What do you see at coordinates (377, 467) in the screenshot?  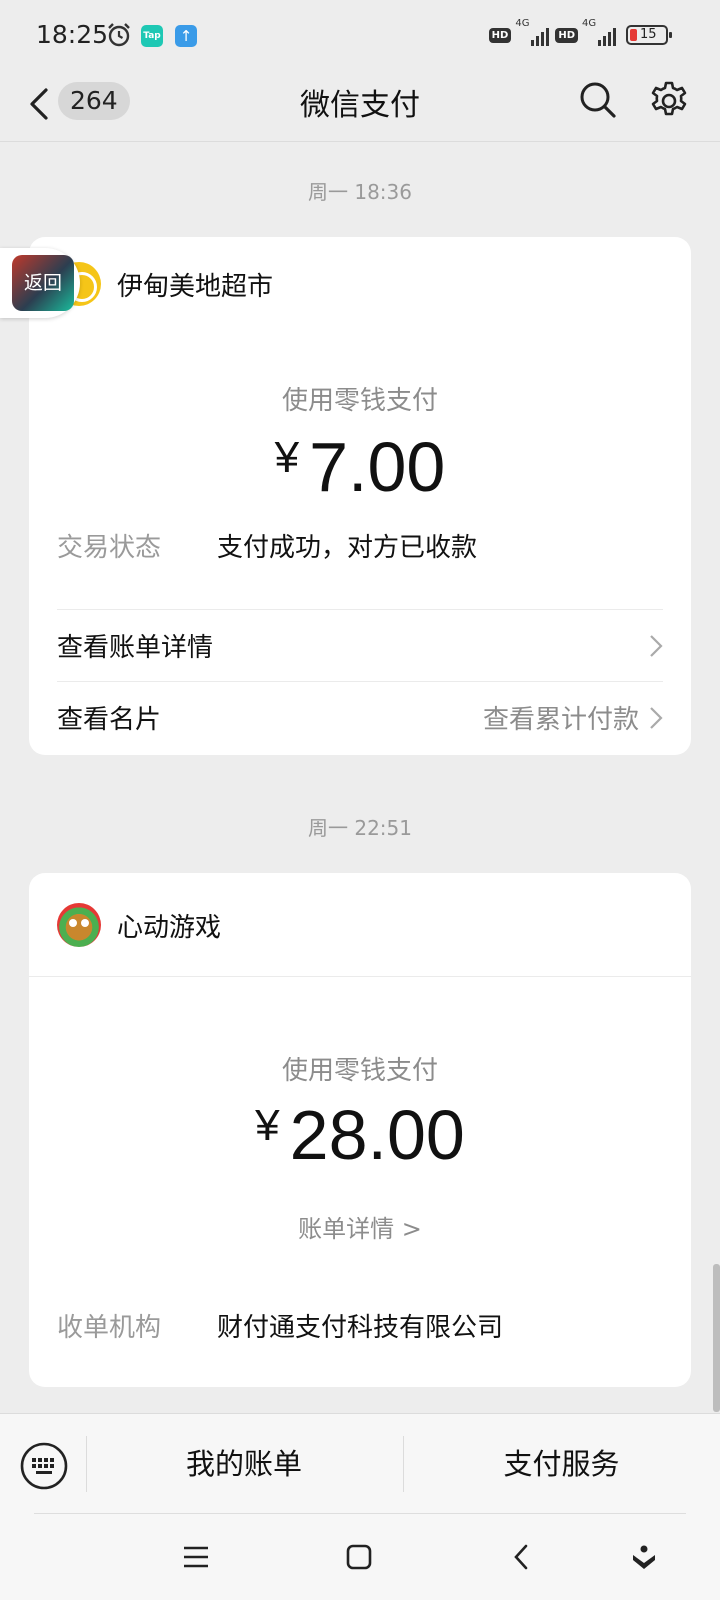 I see `amount-value: 7.00` at bounding box center [377, 467].